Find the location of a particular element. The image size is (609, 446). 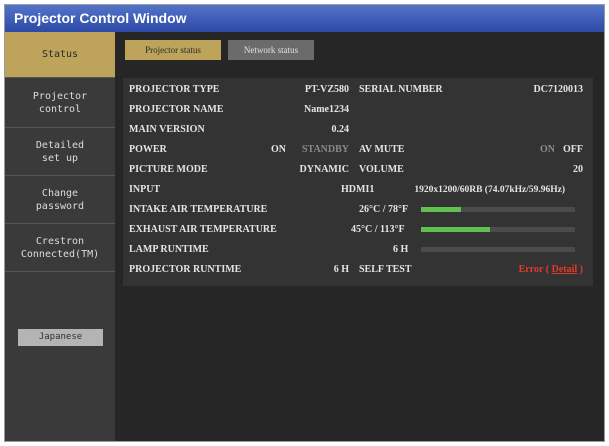

exhaust-temp-gauge is located at coordinates (498, 229).